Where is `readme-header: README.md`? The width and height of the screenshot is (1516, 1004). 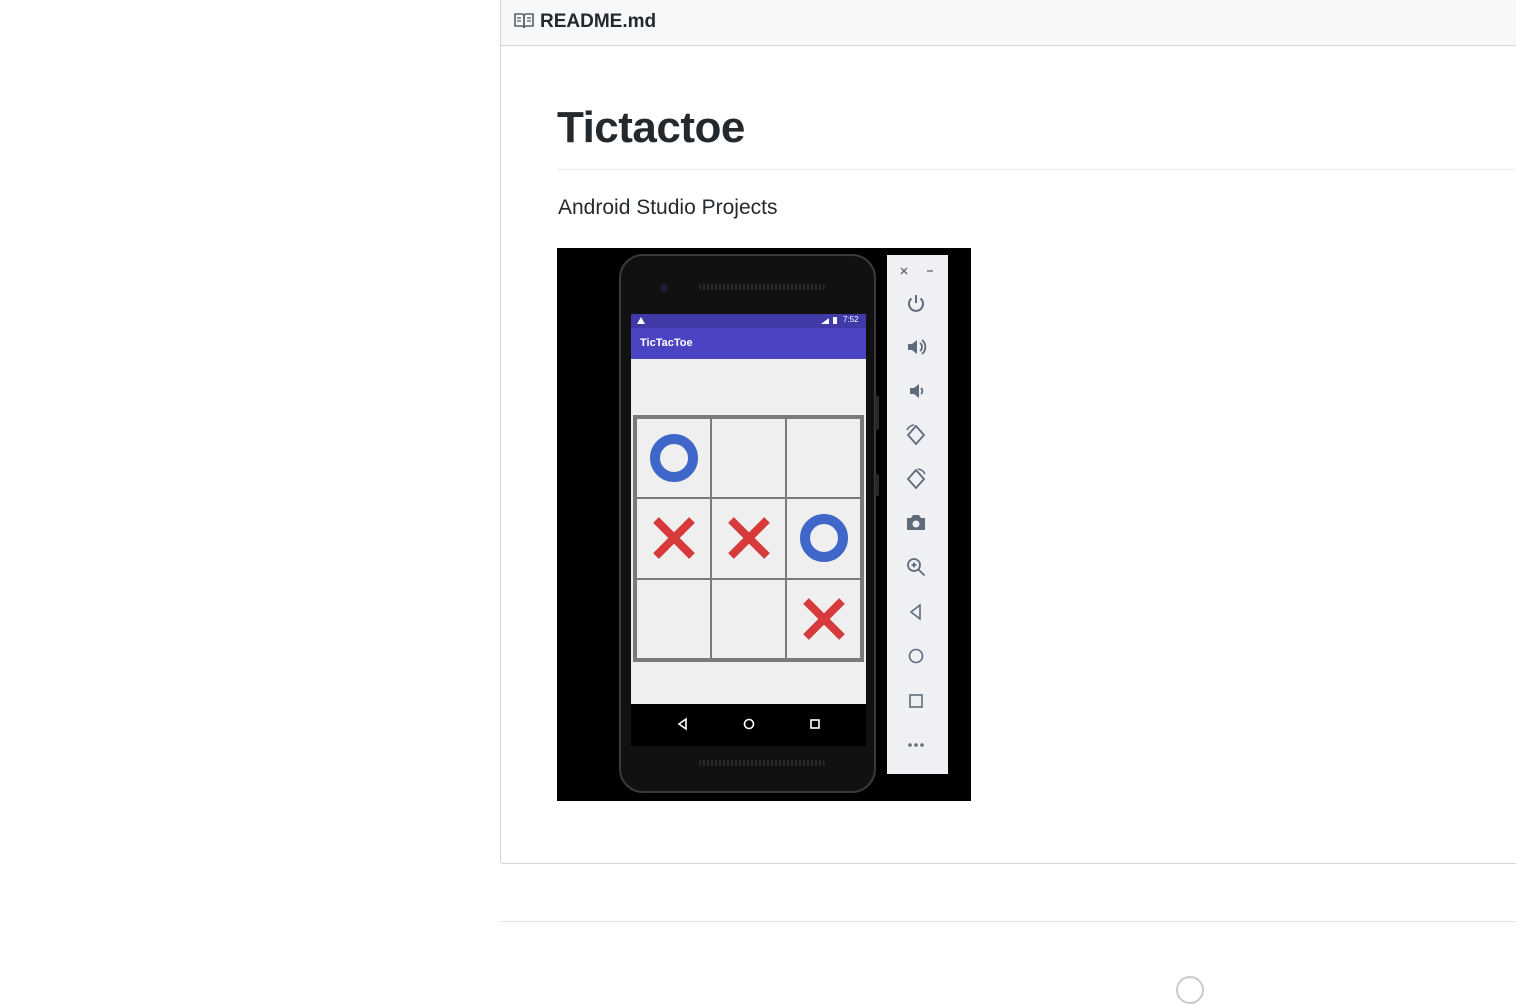 readme-header: README.md is located at coordinates (1008, 23).